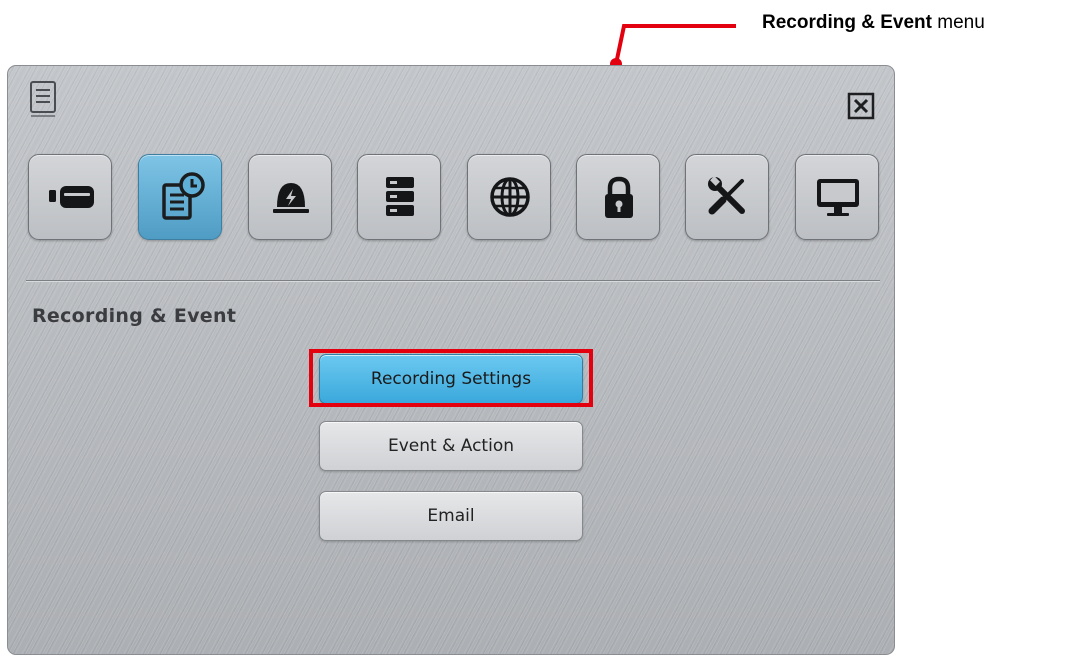 This screenshot has width=1087, height=657. Describe the element at coordinates (451, 379) in the screenshot. I see `recording-settings-button: Recording Settings` at that location.